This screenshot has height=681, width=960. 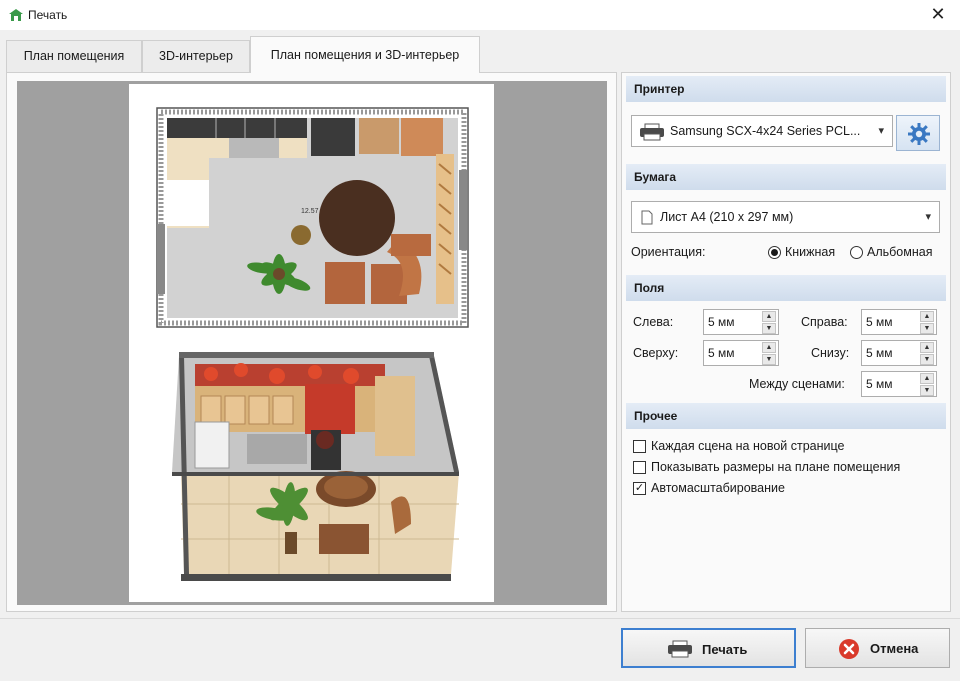 I want to click on margin-bottom-label: Снизу:, so click(x=830, y=353).